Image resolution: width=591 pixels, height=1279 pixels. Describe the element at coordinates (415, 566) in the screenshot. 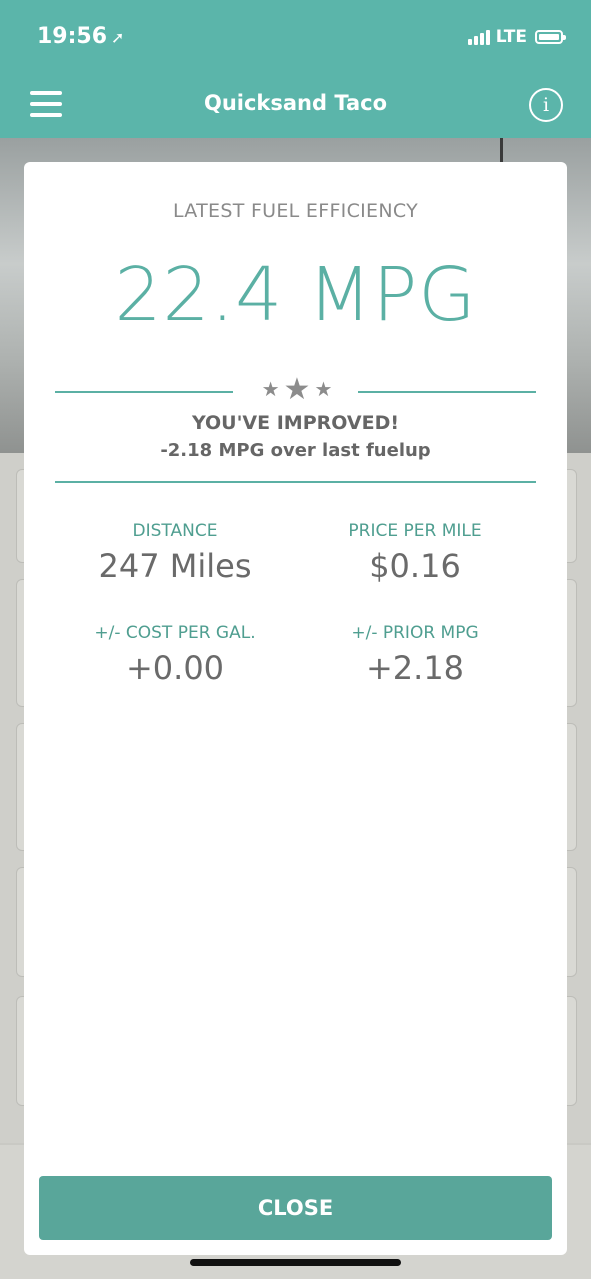

I see `stat-value: $0.16` at that location.